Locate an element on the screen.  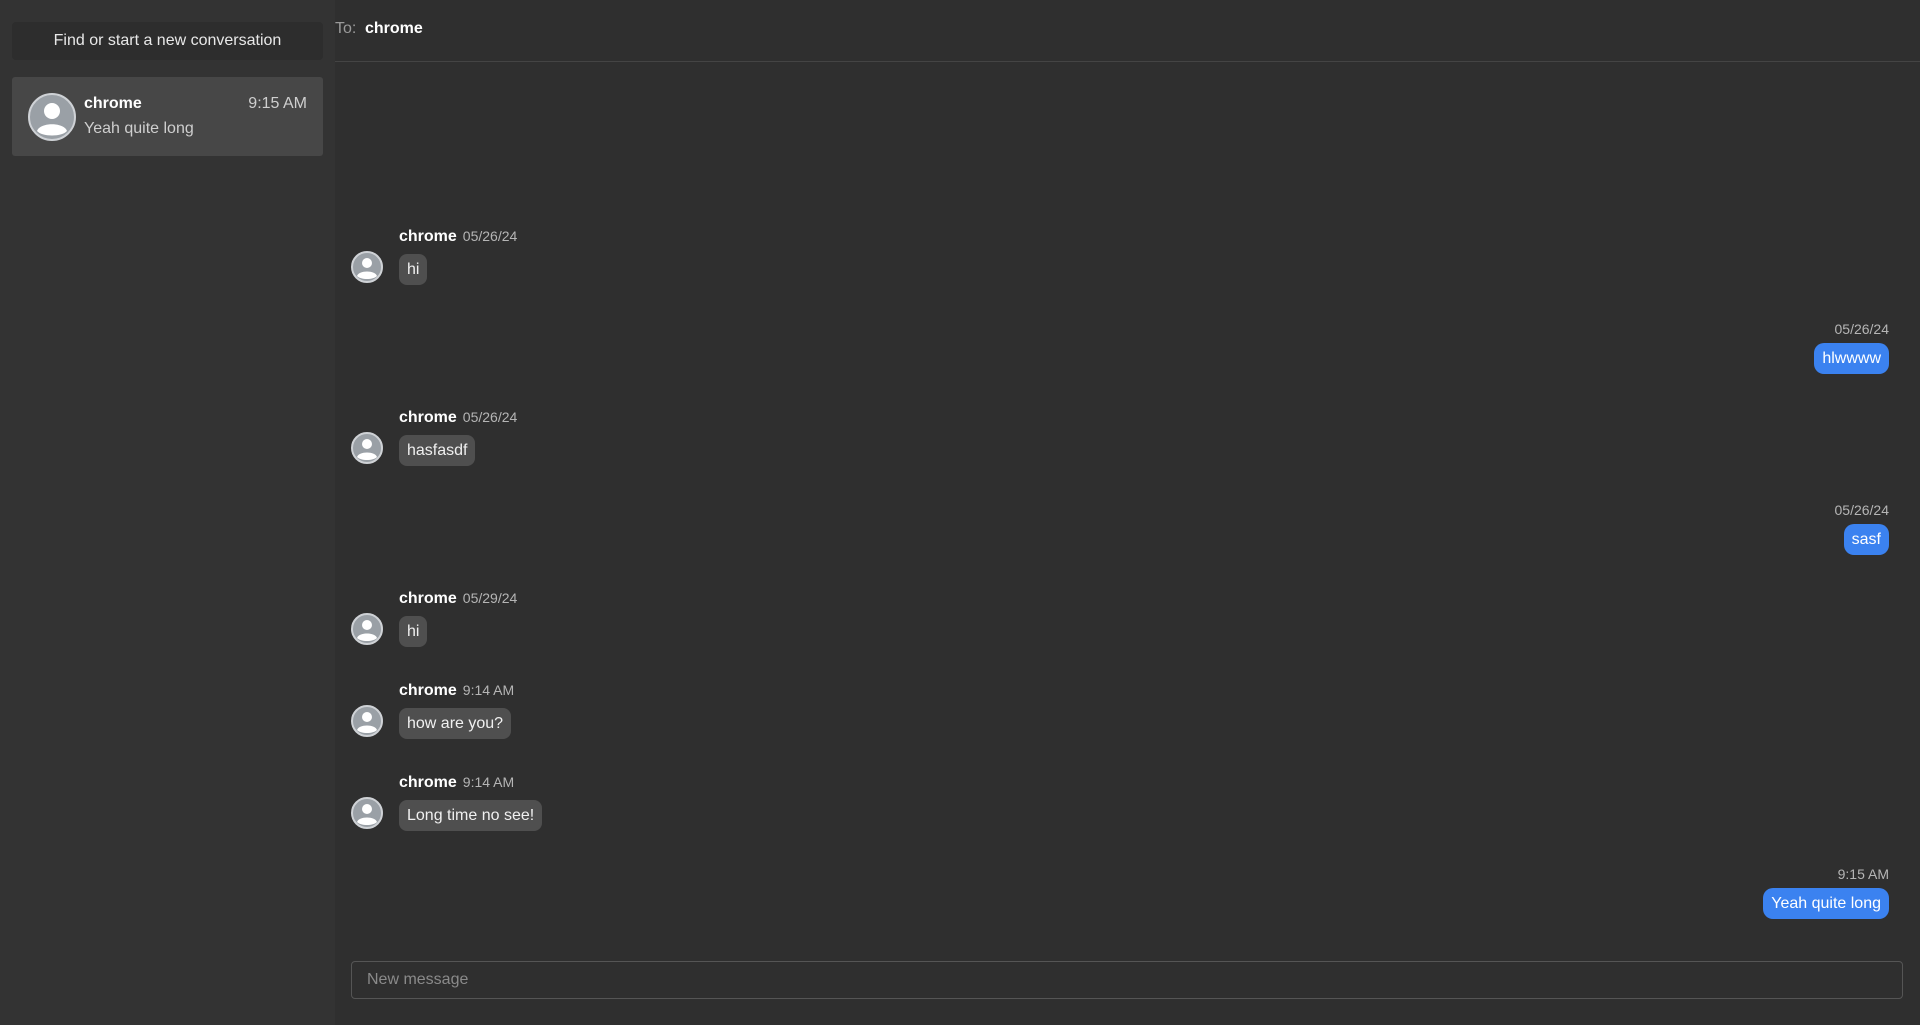
message-outgoing: 05/26/24 sasf is located at coordinates (1862, 528).